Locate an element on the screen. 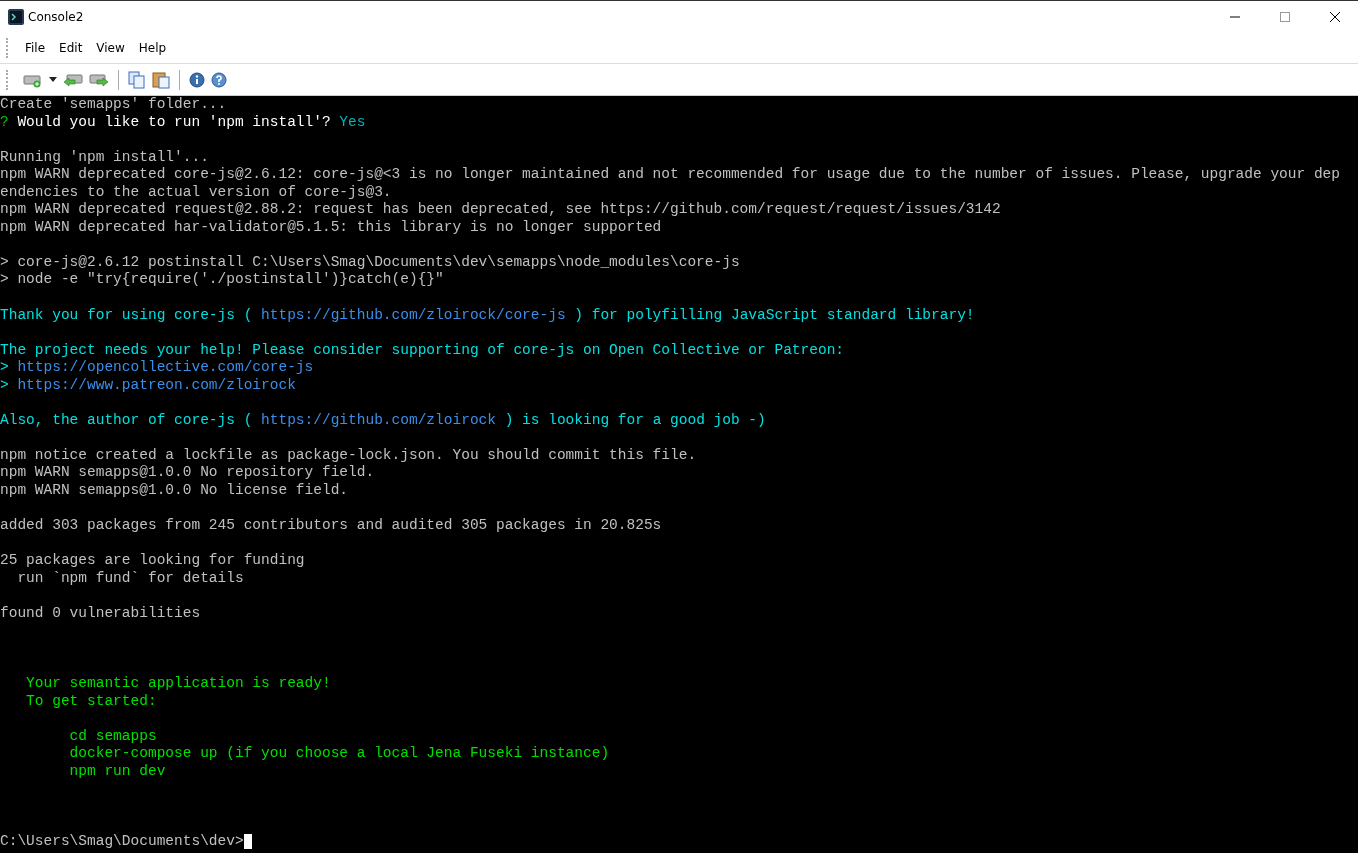 Image resolution: width=1358 pixels, height=853 pixels. console-text: ? is located at coordinates (4, 121).